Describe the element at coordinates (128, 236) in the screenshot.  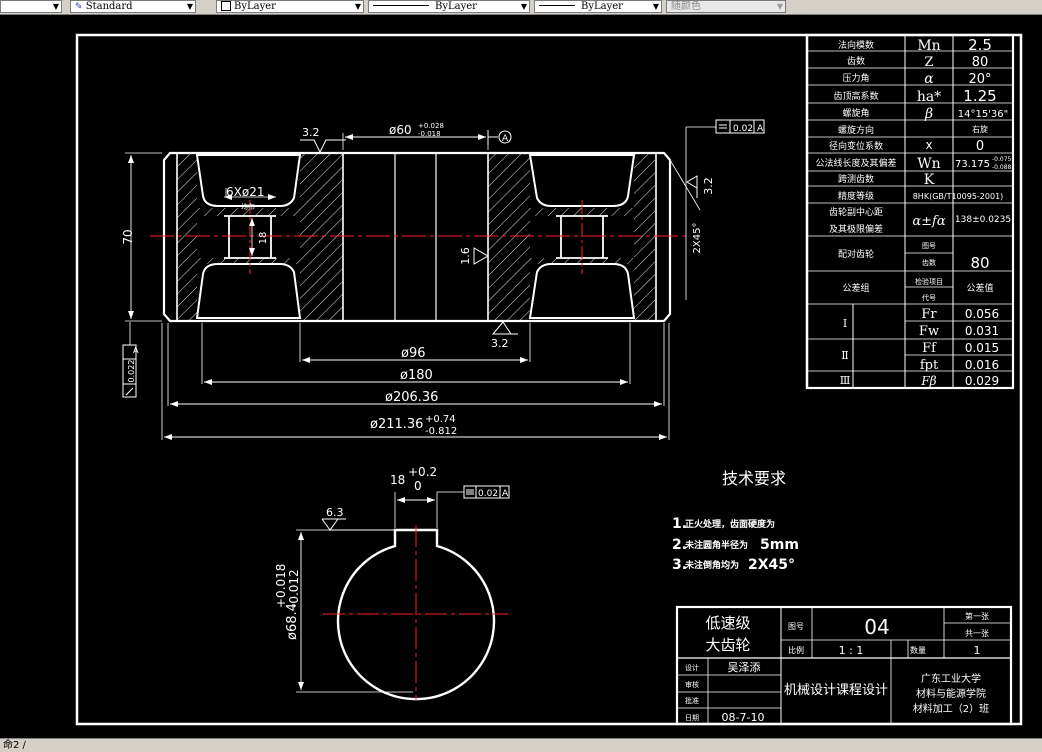
I see `dim-height: 70` at that location.